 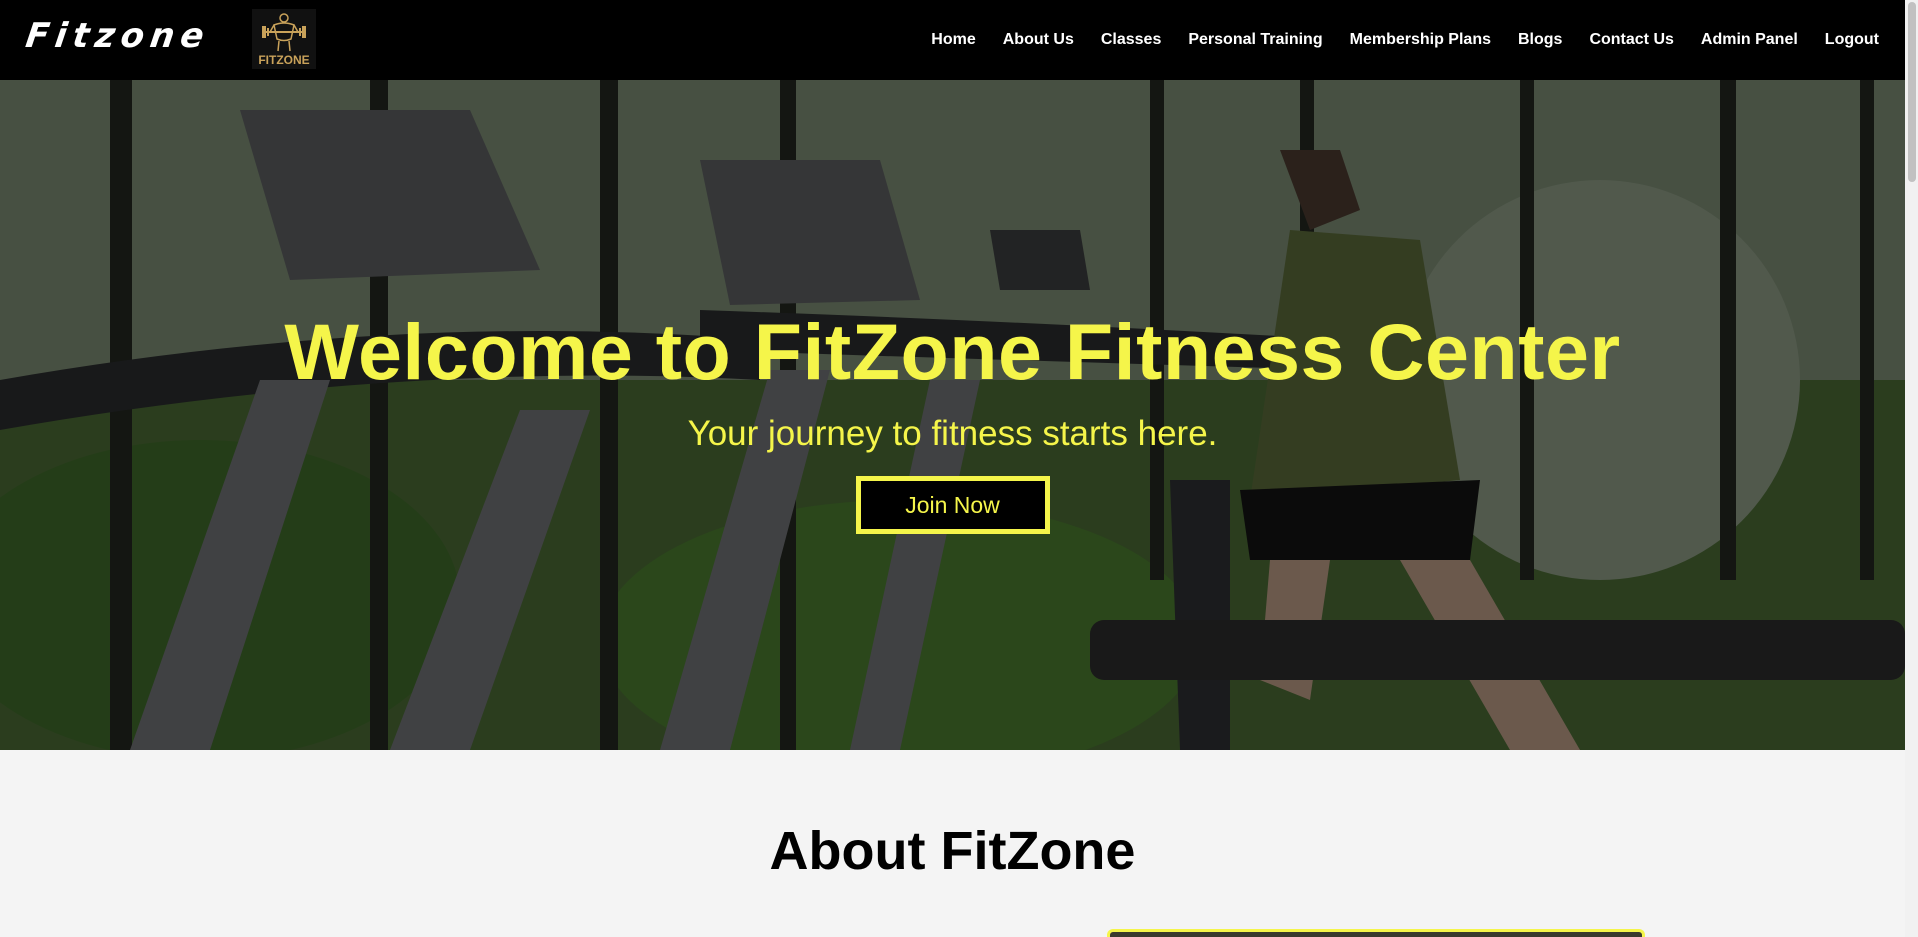 I want to click on nav-logout: Logout, so click(x=1852, y=40).